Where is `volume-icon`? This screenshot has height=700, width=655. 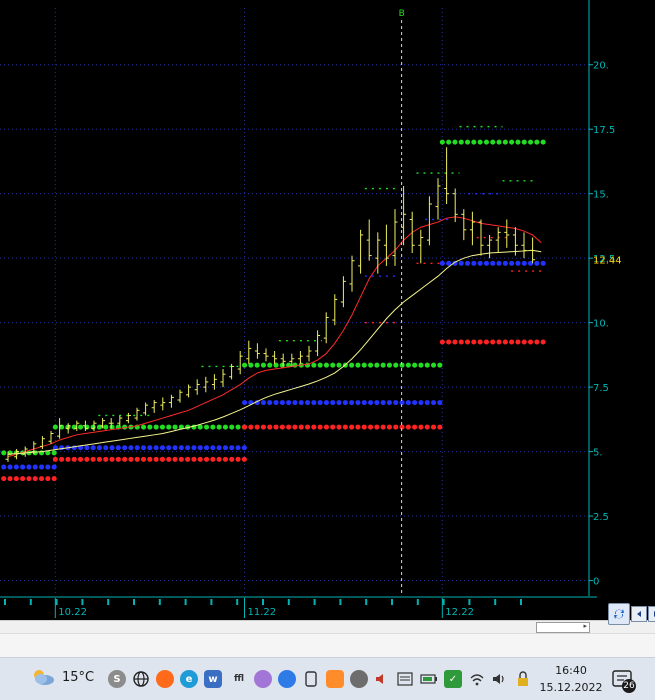 volume-icon is located at coordinates (499, 679).